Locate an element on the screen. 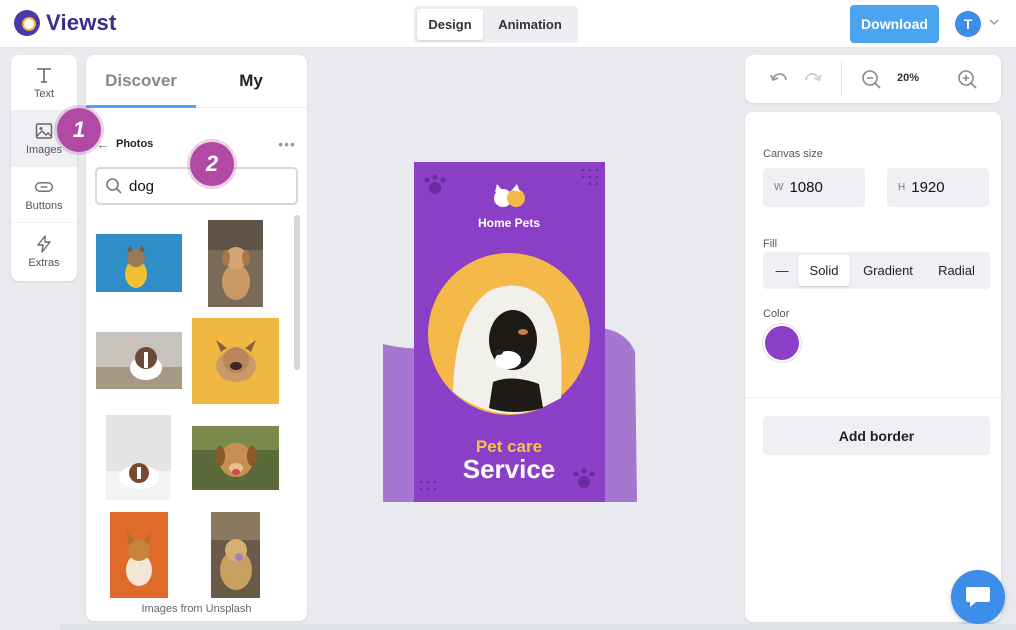  headline-main: Service is located at coordinates (509, 469).